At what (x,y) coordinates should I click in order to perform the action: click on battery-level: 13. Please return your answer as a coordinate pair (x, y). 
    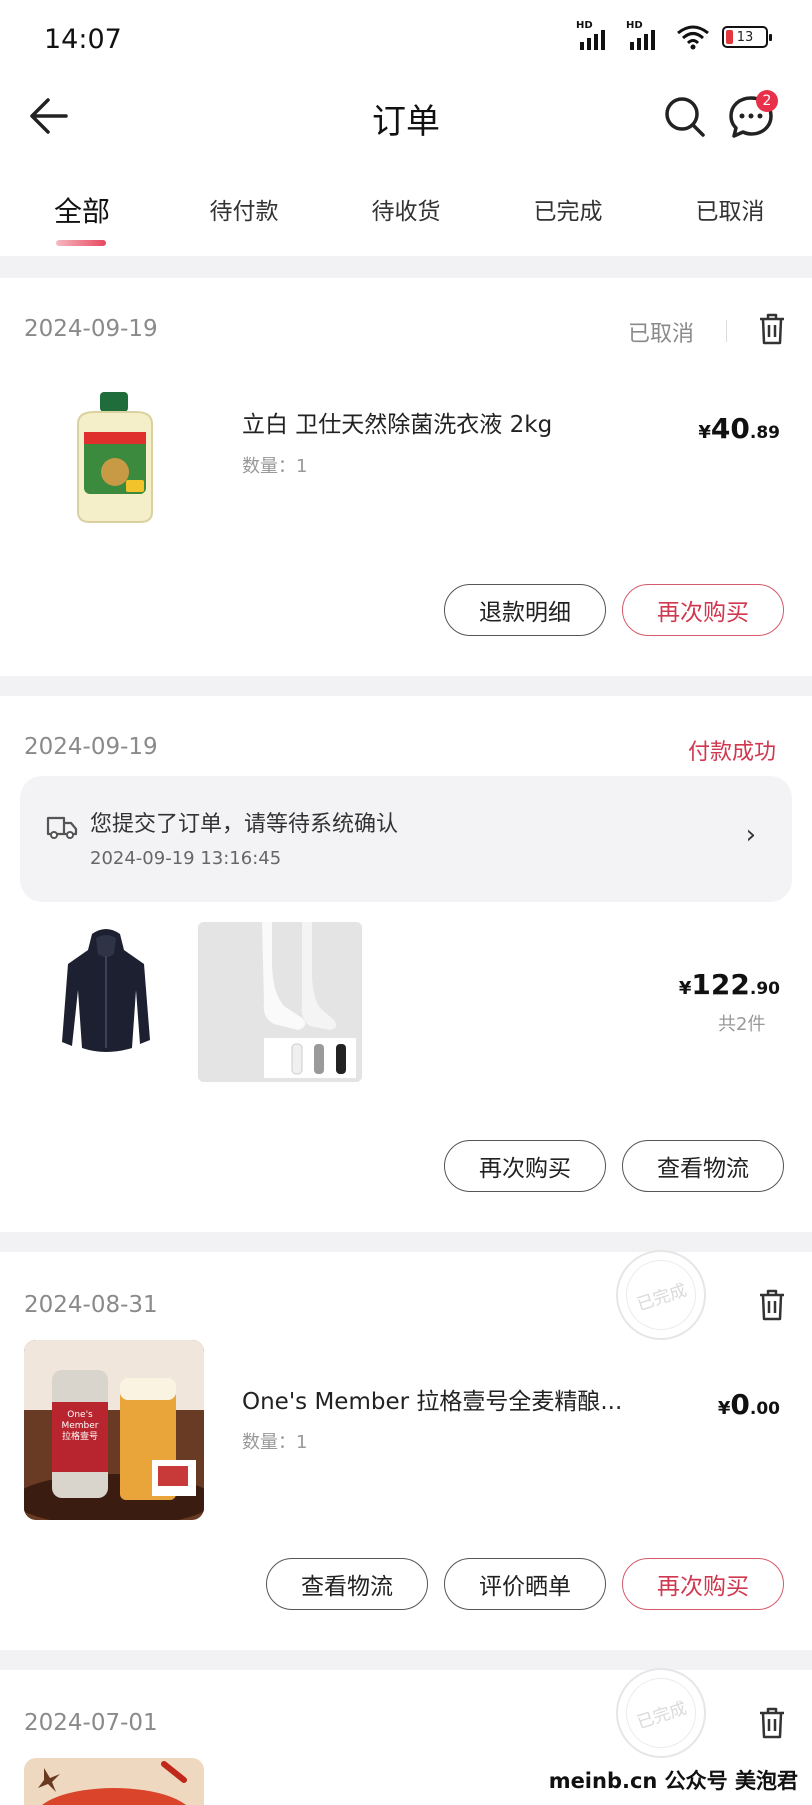
    Looking at the image, I should click on (745, 37).